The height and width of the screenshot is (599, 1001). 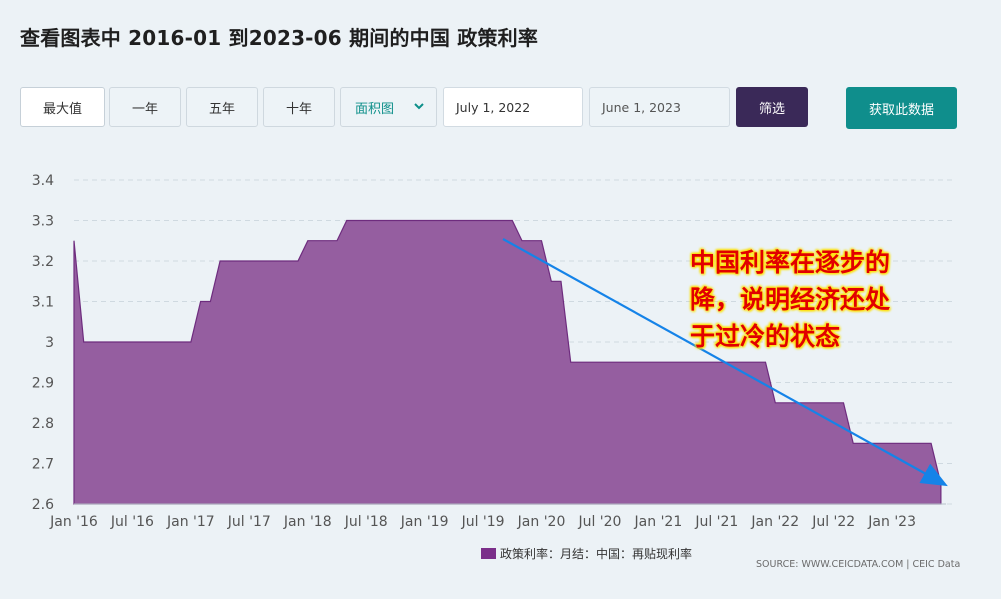 What do you see at coordinates (658, 522) in the screenshot?
I see `x-tick-label: Jan '21` at bounding box center [658, 522].